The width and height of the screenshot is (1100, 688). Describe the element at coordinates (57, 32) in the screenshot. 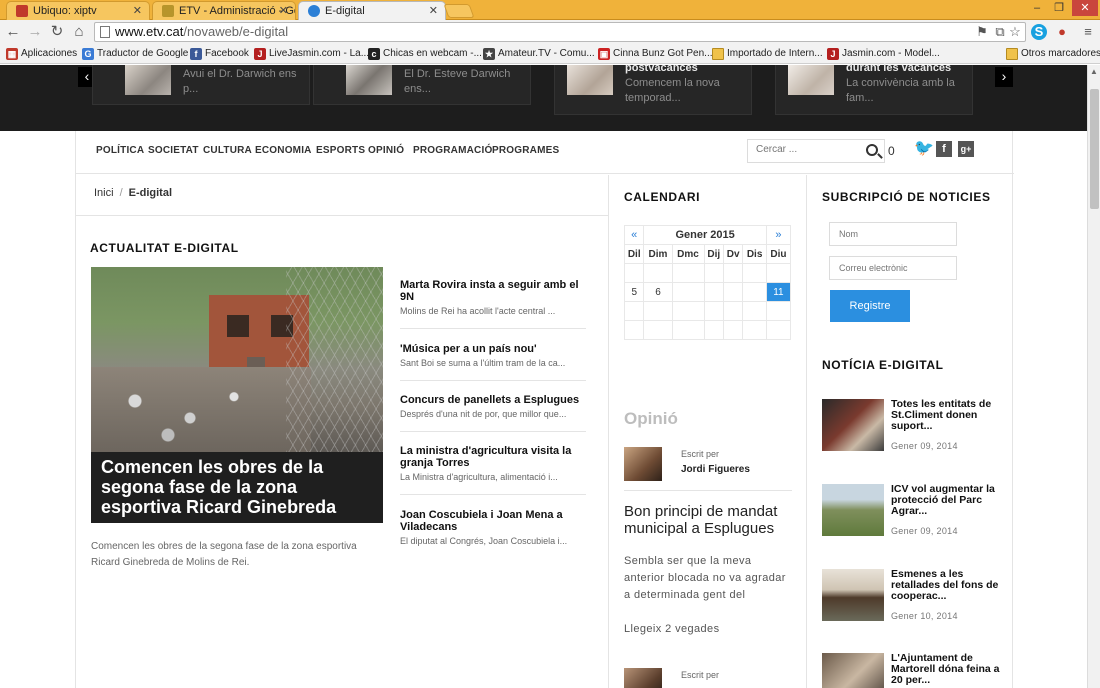

I see `reload-icon: ↻` at that location.